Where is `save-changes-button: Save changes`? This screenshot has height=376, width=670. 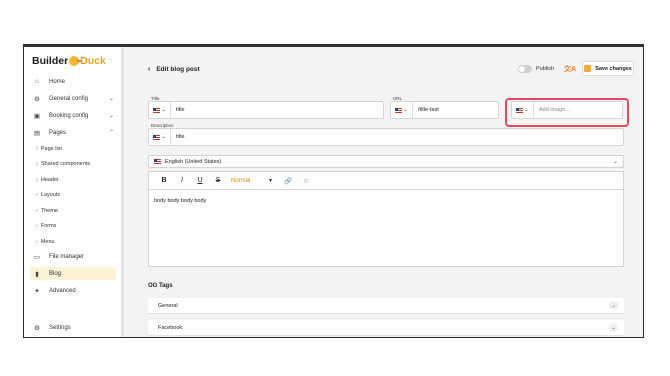 save-changes-button: Save changes is located at coordinates (608, 68).